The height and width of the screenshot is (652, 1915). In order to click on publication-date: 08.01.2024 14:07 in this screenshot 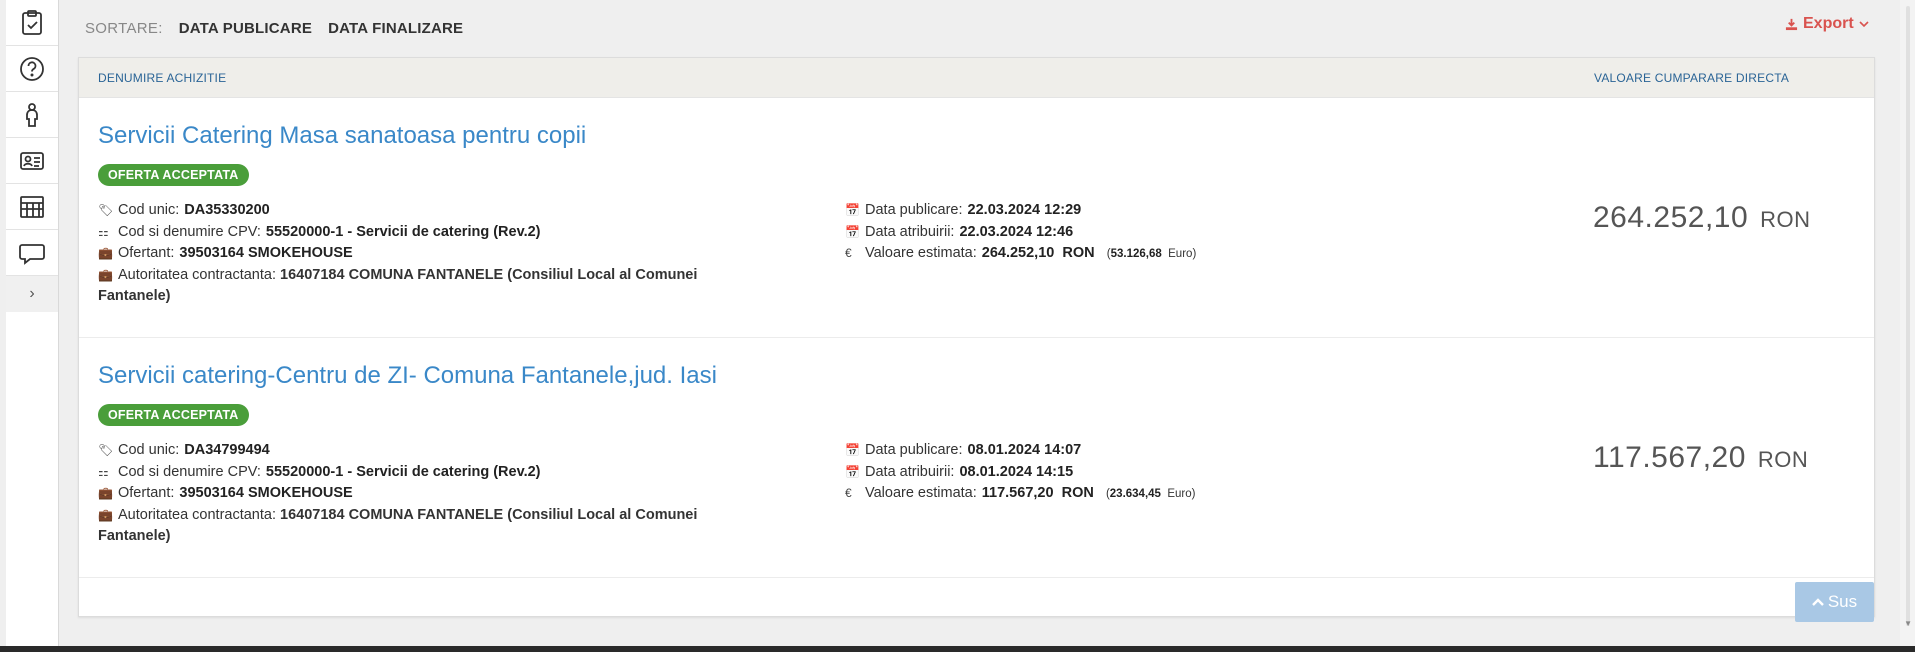, I will do `click(1024, 450)`.